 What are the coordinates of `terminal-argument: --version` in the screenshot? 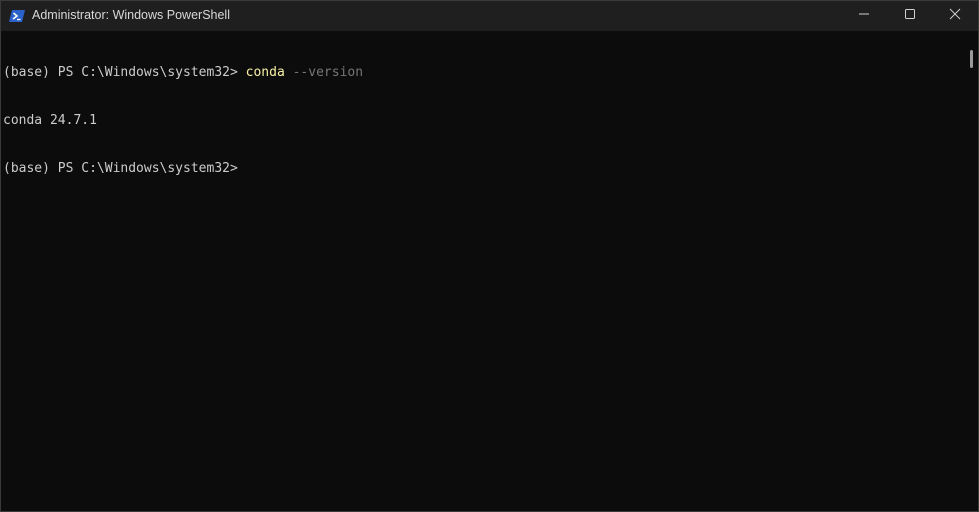 It's located at (324, 72).